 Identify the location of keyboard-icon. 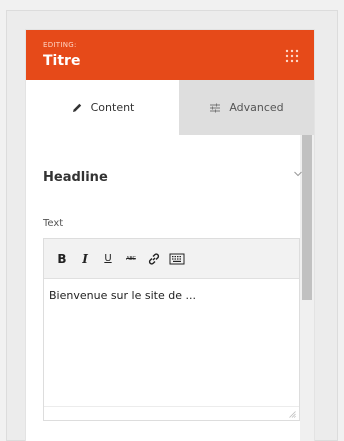
(177, 258).